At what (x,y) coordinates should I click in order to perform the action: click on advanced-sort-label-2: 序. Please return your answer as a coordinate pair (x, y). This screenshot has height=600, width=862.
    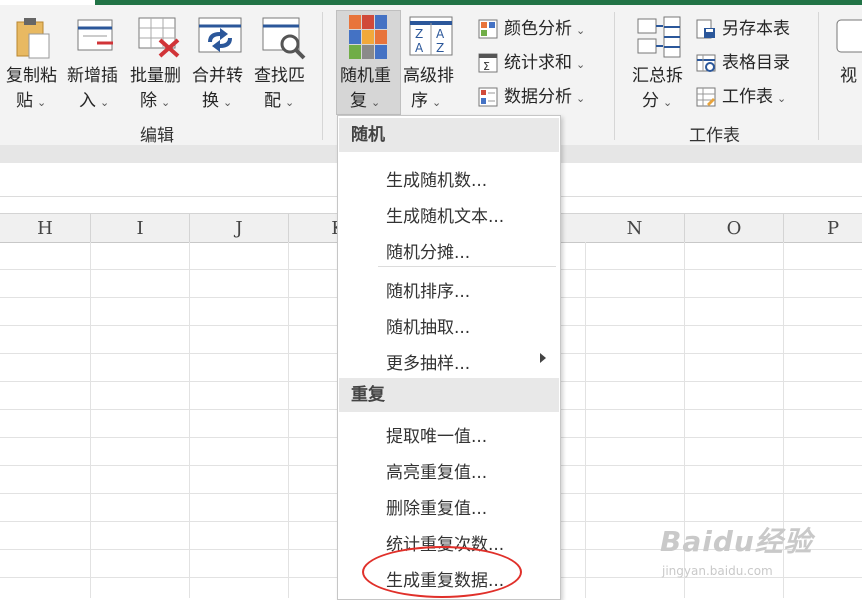
    Looking at the image, I should click on (419, 101).